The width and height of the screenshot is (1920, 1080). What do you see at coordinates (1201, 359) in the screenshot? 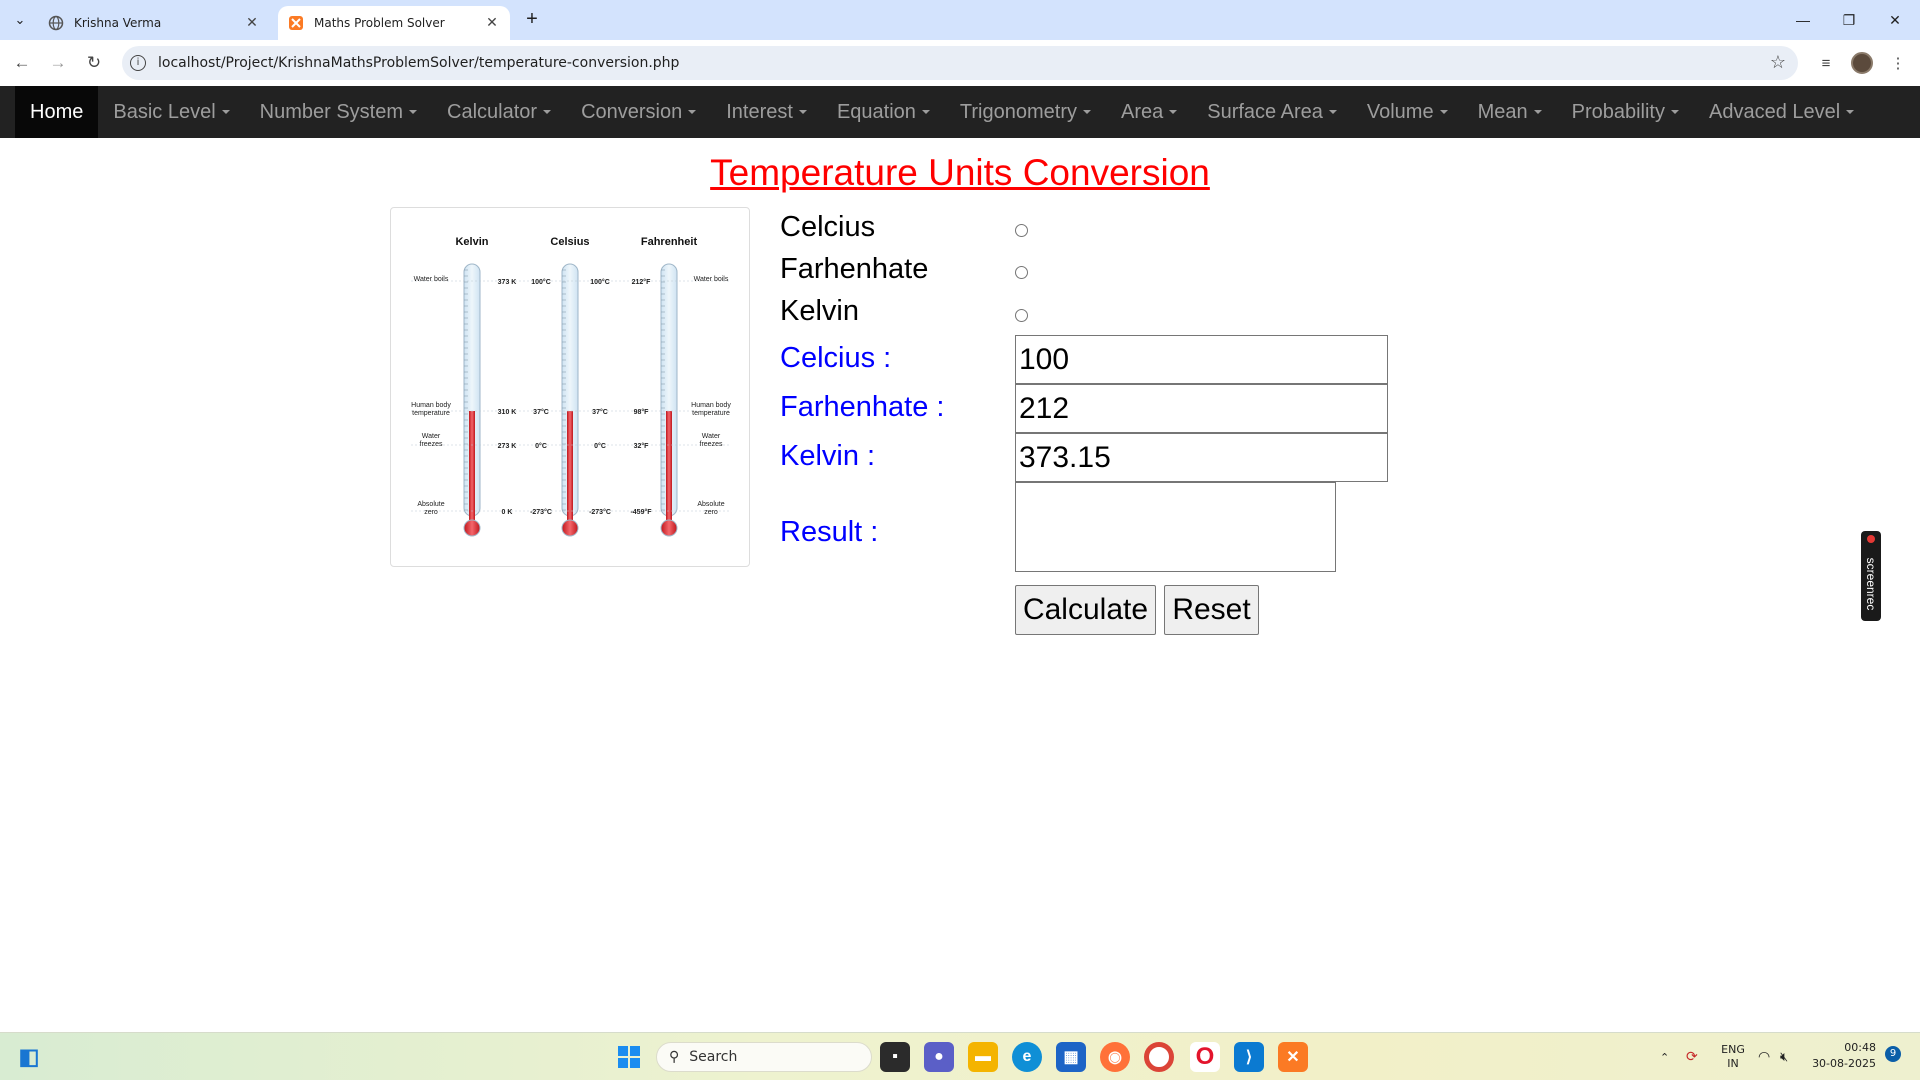
I see `celsius-input` at bounding box center [1201, 359].